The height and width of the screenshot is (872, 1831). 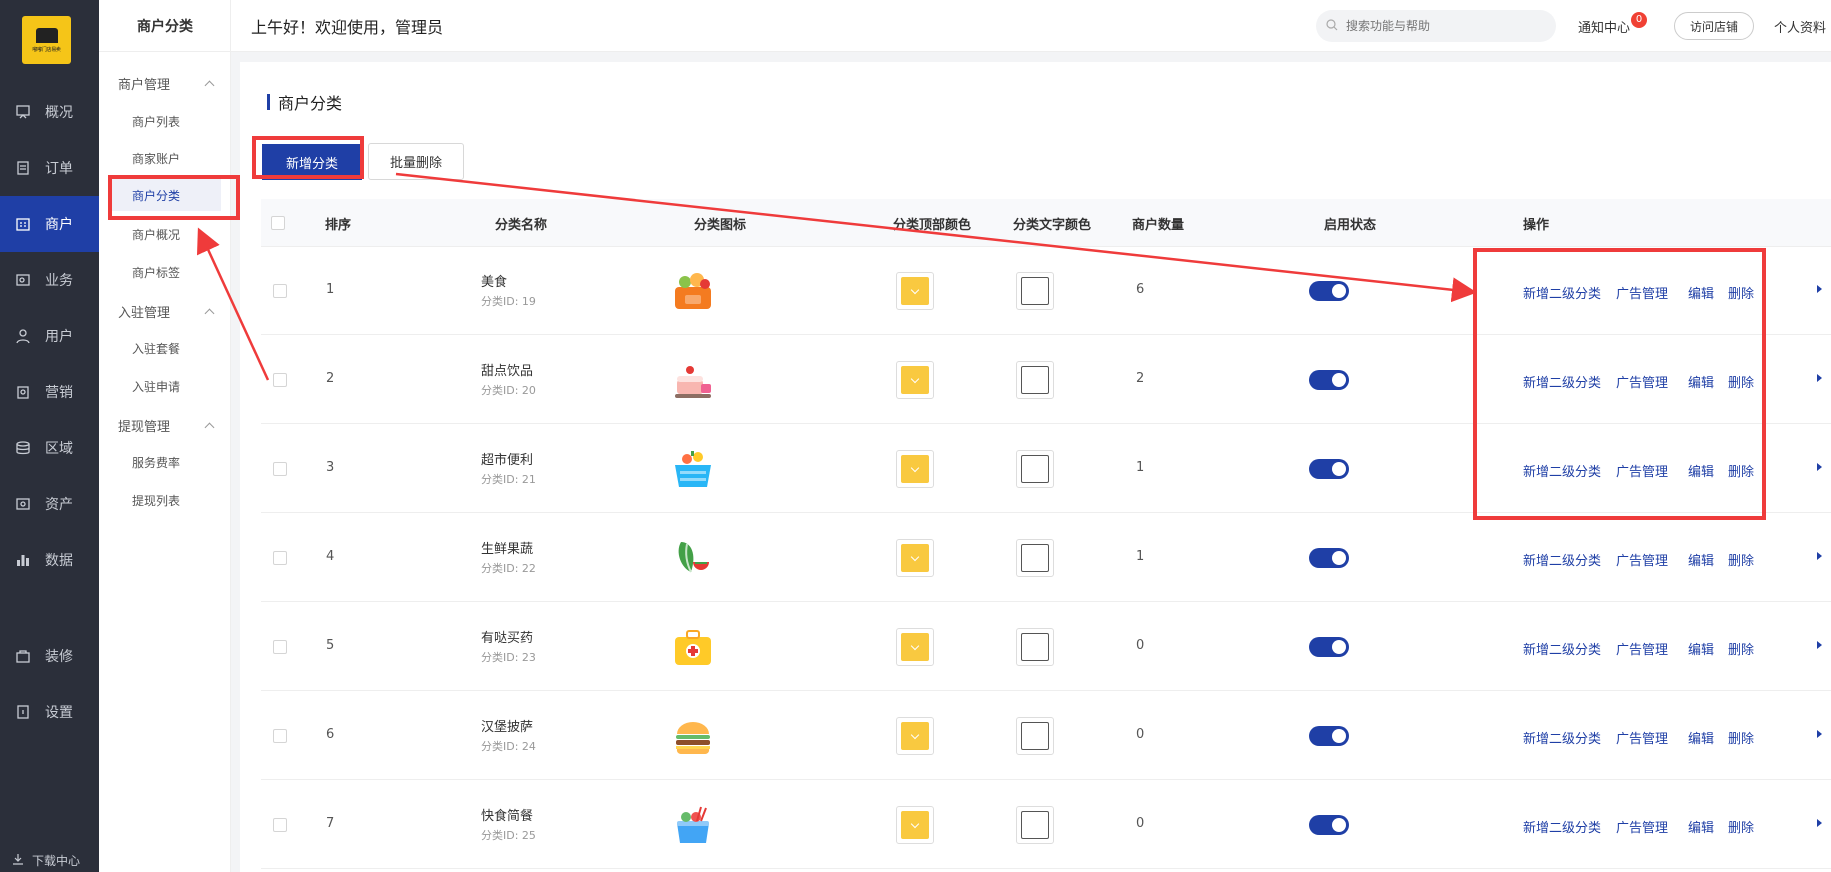 What do you see at coordinates (1339, 736) in the screenshot?
I see `toggle-knob` at bounding box center [1339, 736].